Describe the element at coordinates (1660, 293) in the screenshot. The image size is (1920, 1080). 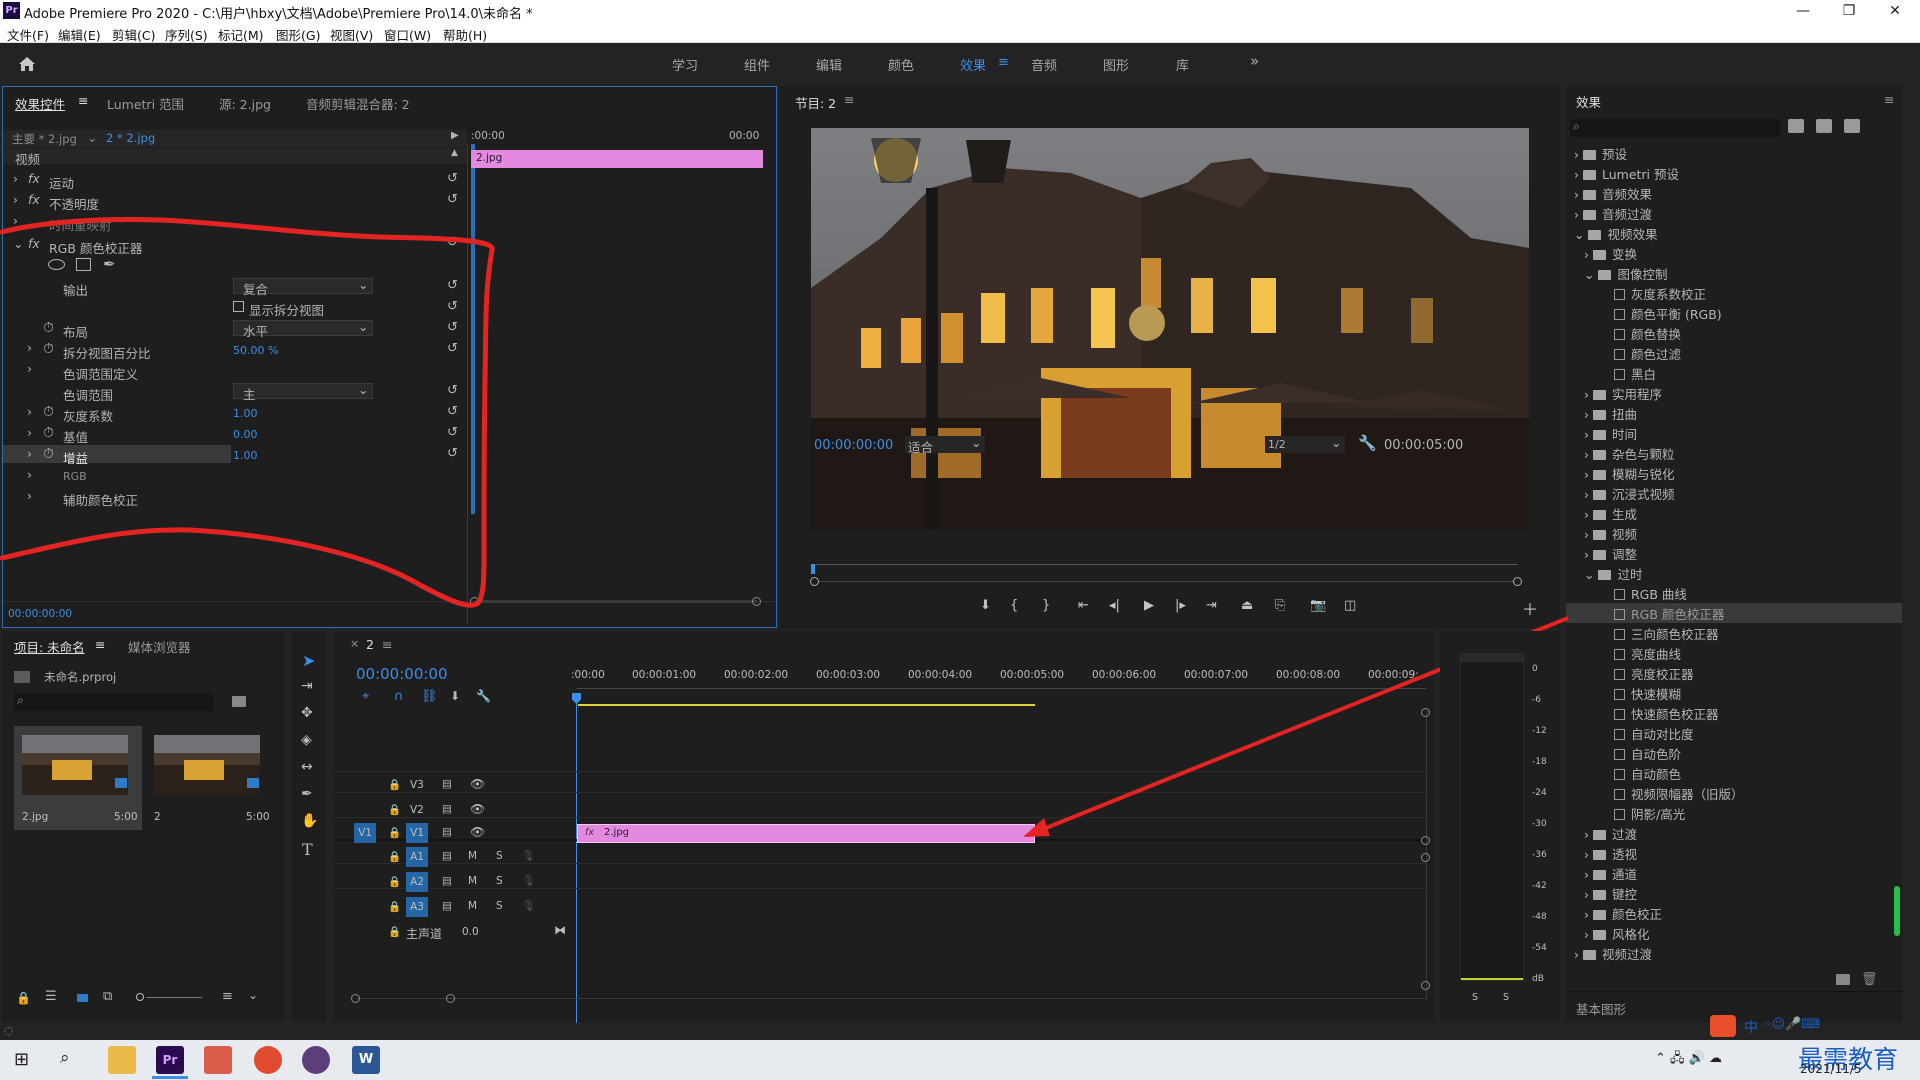
I see `effect-gamma-correction: 灰度系数校正` at that location.